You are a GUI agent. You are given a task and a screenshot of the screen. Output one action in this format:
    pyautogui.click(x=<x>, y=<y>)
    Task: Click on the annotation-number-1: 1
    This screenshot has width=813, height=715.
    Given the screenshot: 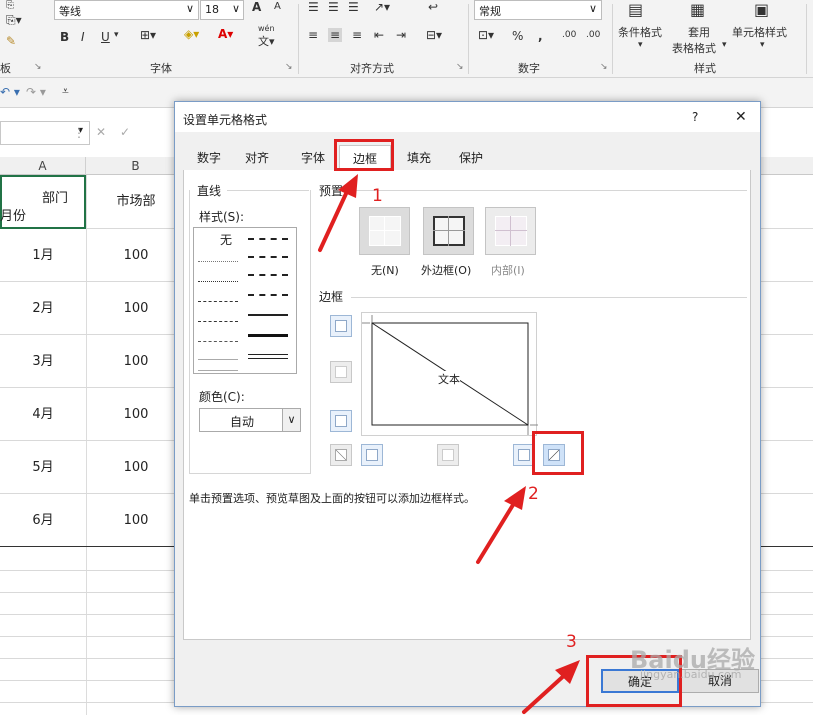 What is the action you would take?
    pyautogui.click(x=377, y=196)
    